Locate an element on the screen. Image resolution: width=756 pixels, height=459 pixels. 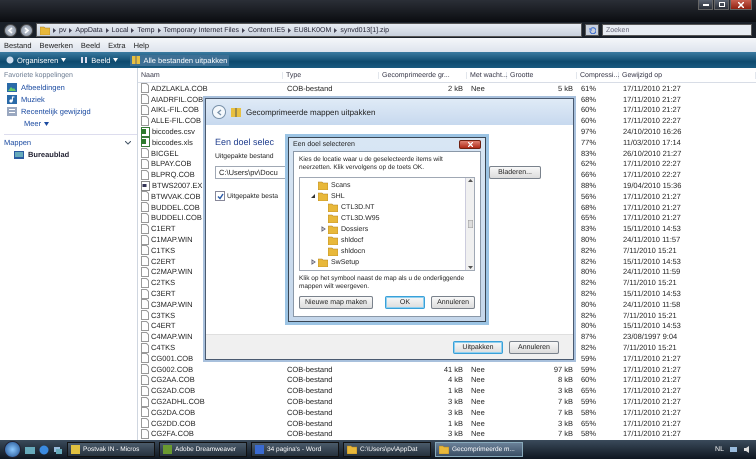
dialog-title: Gecomprimeerde mappen uitpakken is located at coordinates (311, 112).